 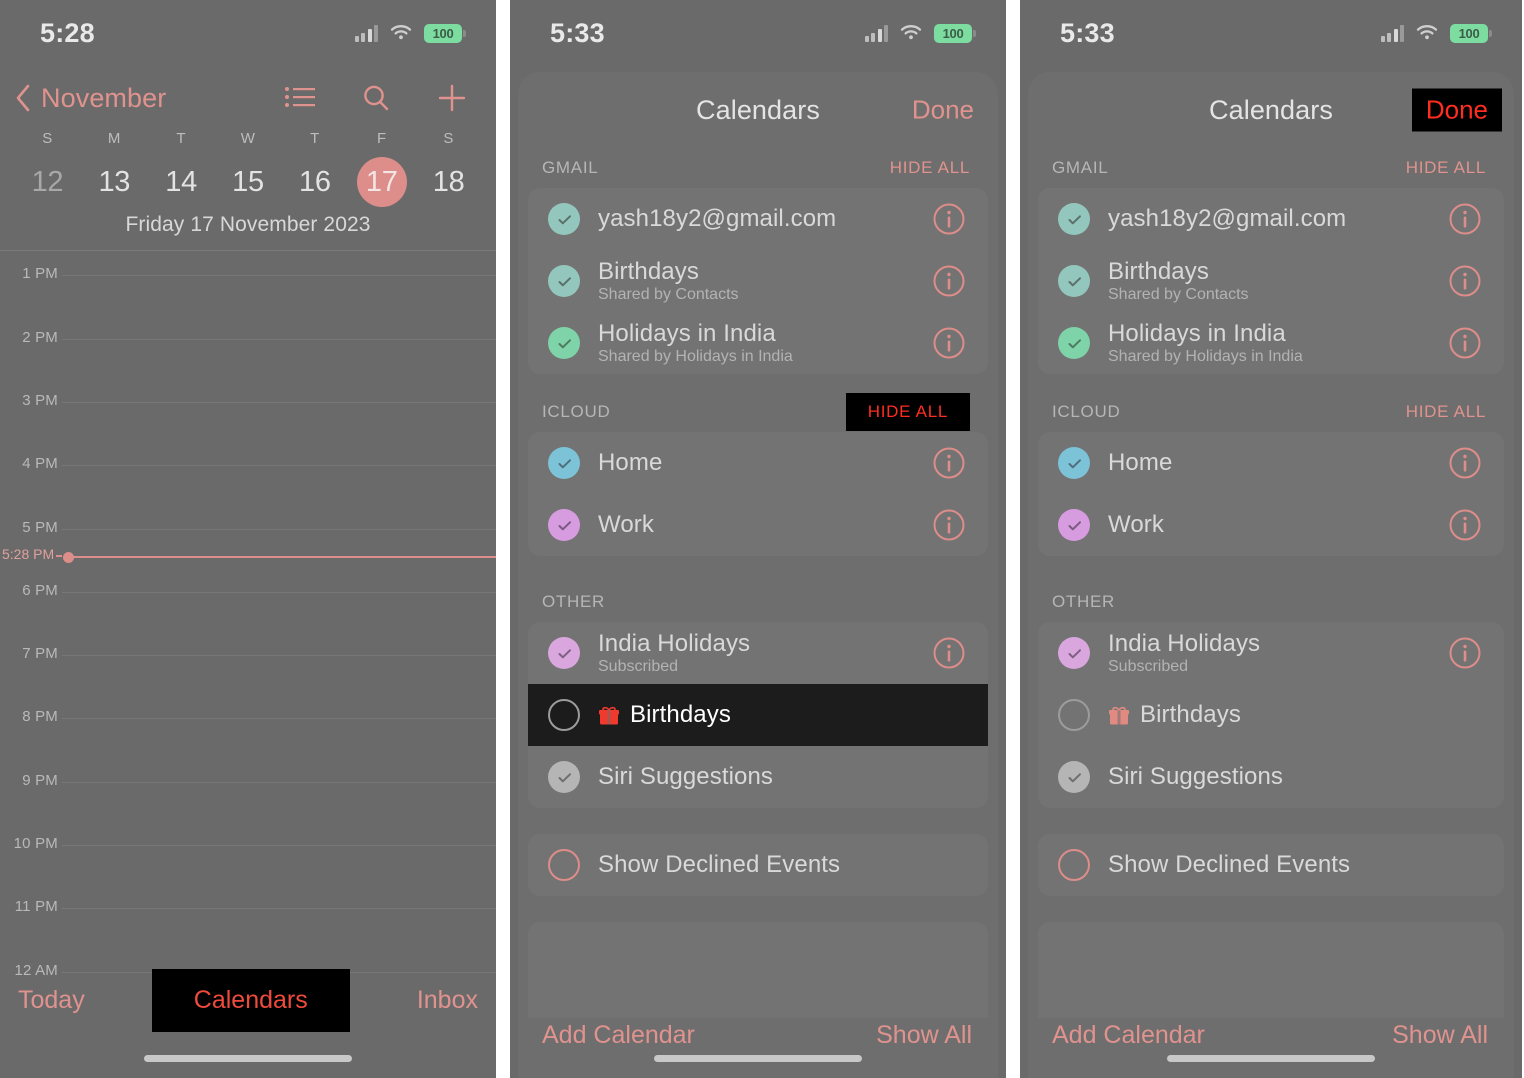 What do you see at coordinates (447, 1000) in the screenshot?
I see `tab-inbox: Inbox` at bounding box center [447, 1000].